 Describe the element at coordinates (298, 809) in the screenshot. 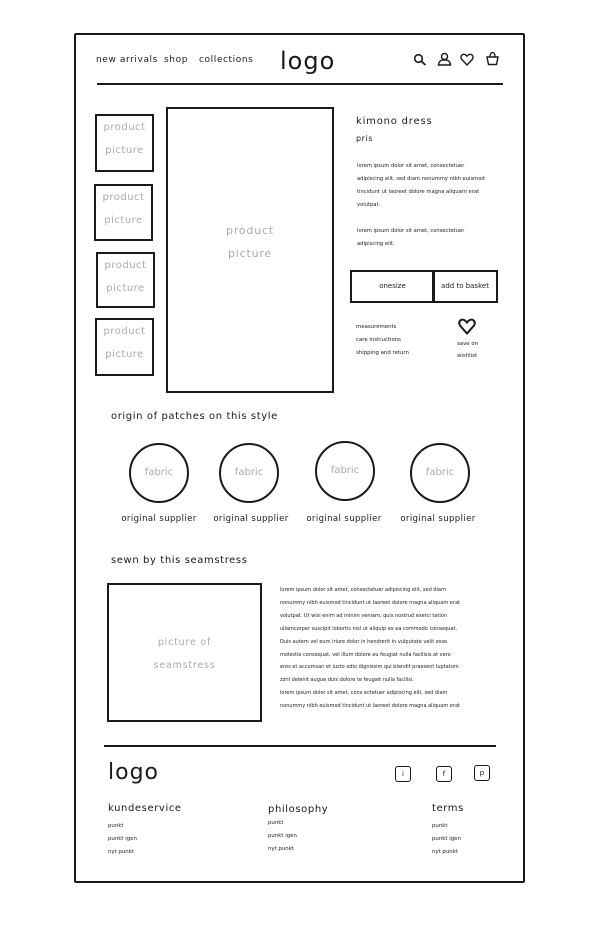

I see `footer-heading: philosophy` at that location.